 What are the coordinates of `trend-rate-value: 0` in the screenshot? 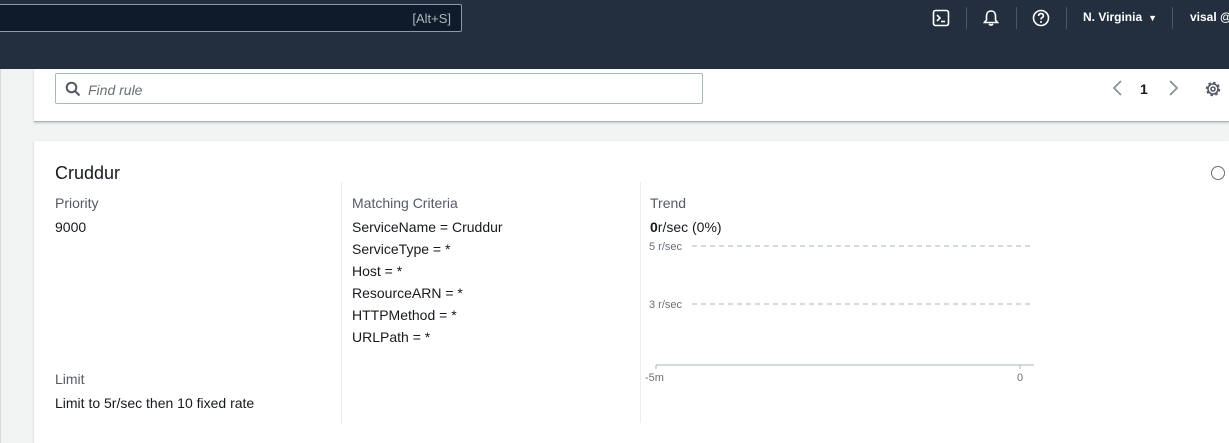 It's located at (654, 227).